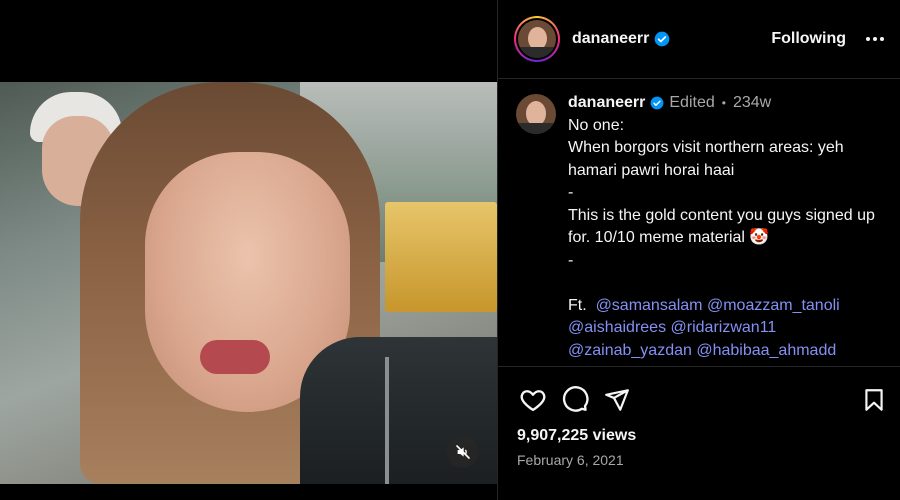 This screenshot has height=500, width=900. I want to click on share-button, so click(617, 400).